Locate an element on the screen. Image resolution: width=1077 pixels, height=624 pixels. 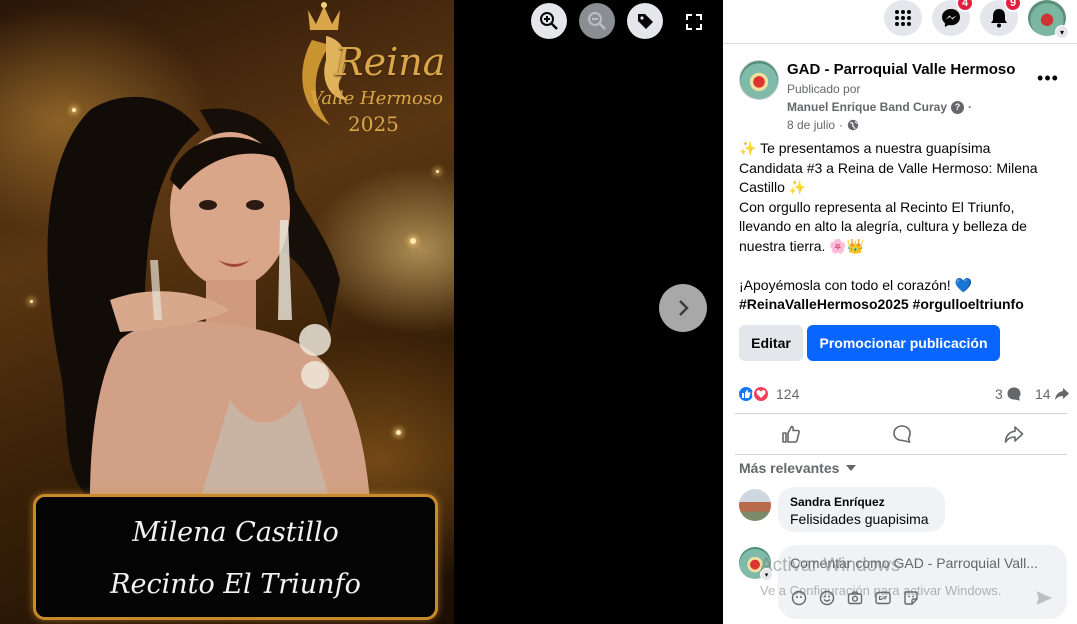
send-icon is located at coordinates (1044, 598).